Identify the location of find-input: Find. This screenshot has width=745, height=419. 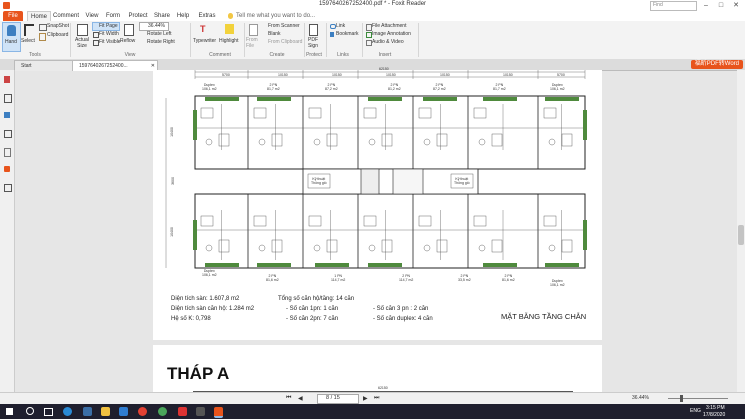
(658, 5).